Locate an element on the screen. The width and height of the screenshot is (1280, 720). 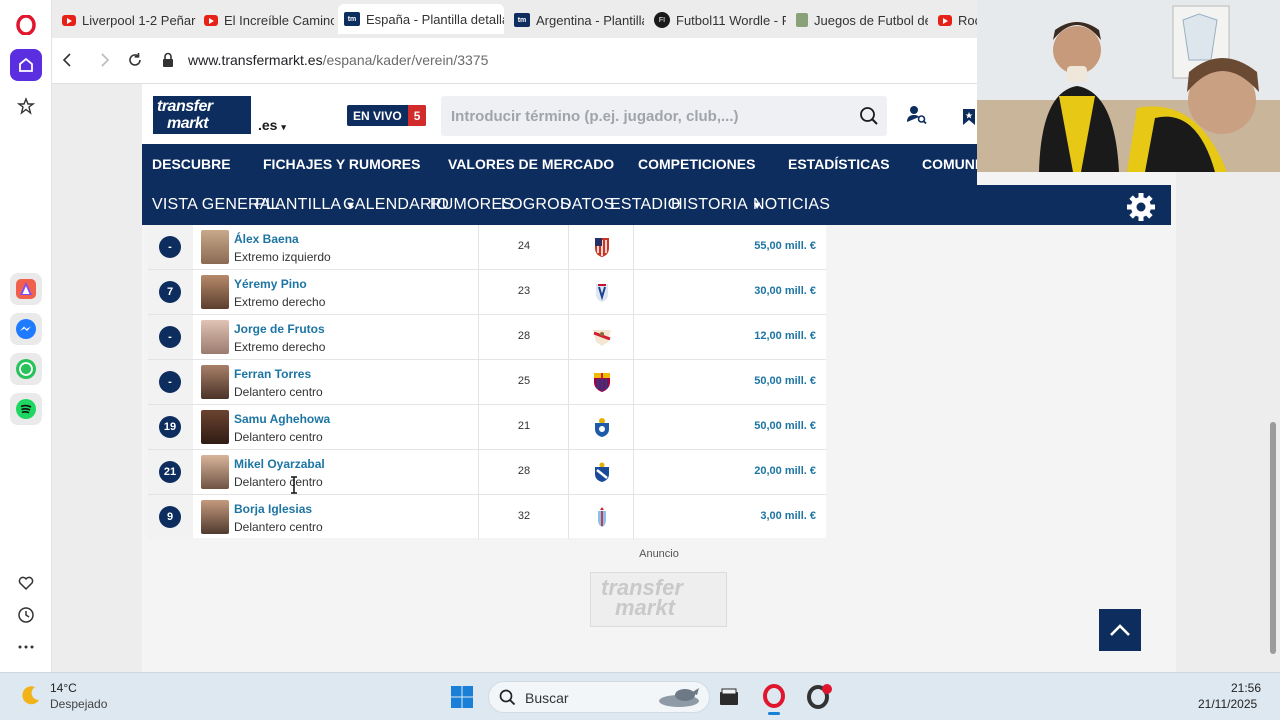
weather-temp: 14°C is located at coordinates (63, 688).